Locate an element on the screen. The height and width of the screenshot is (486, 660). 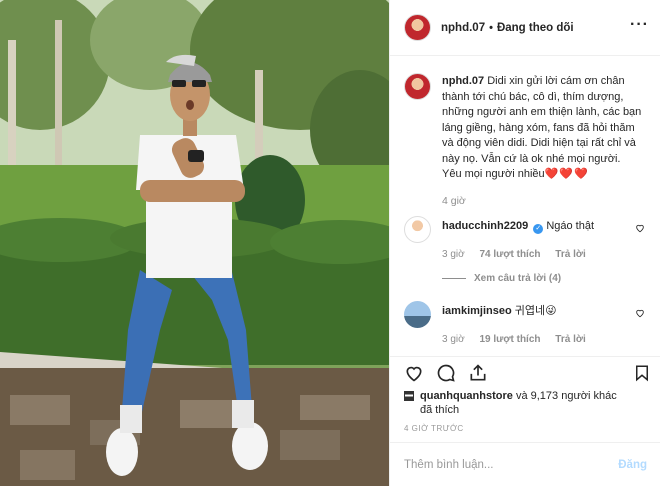
hearts-emoji: ❤️❤️❤️ is located at coordinates (566, 174).